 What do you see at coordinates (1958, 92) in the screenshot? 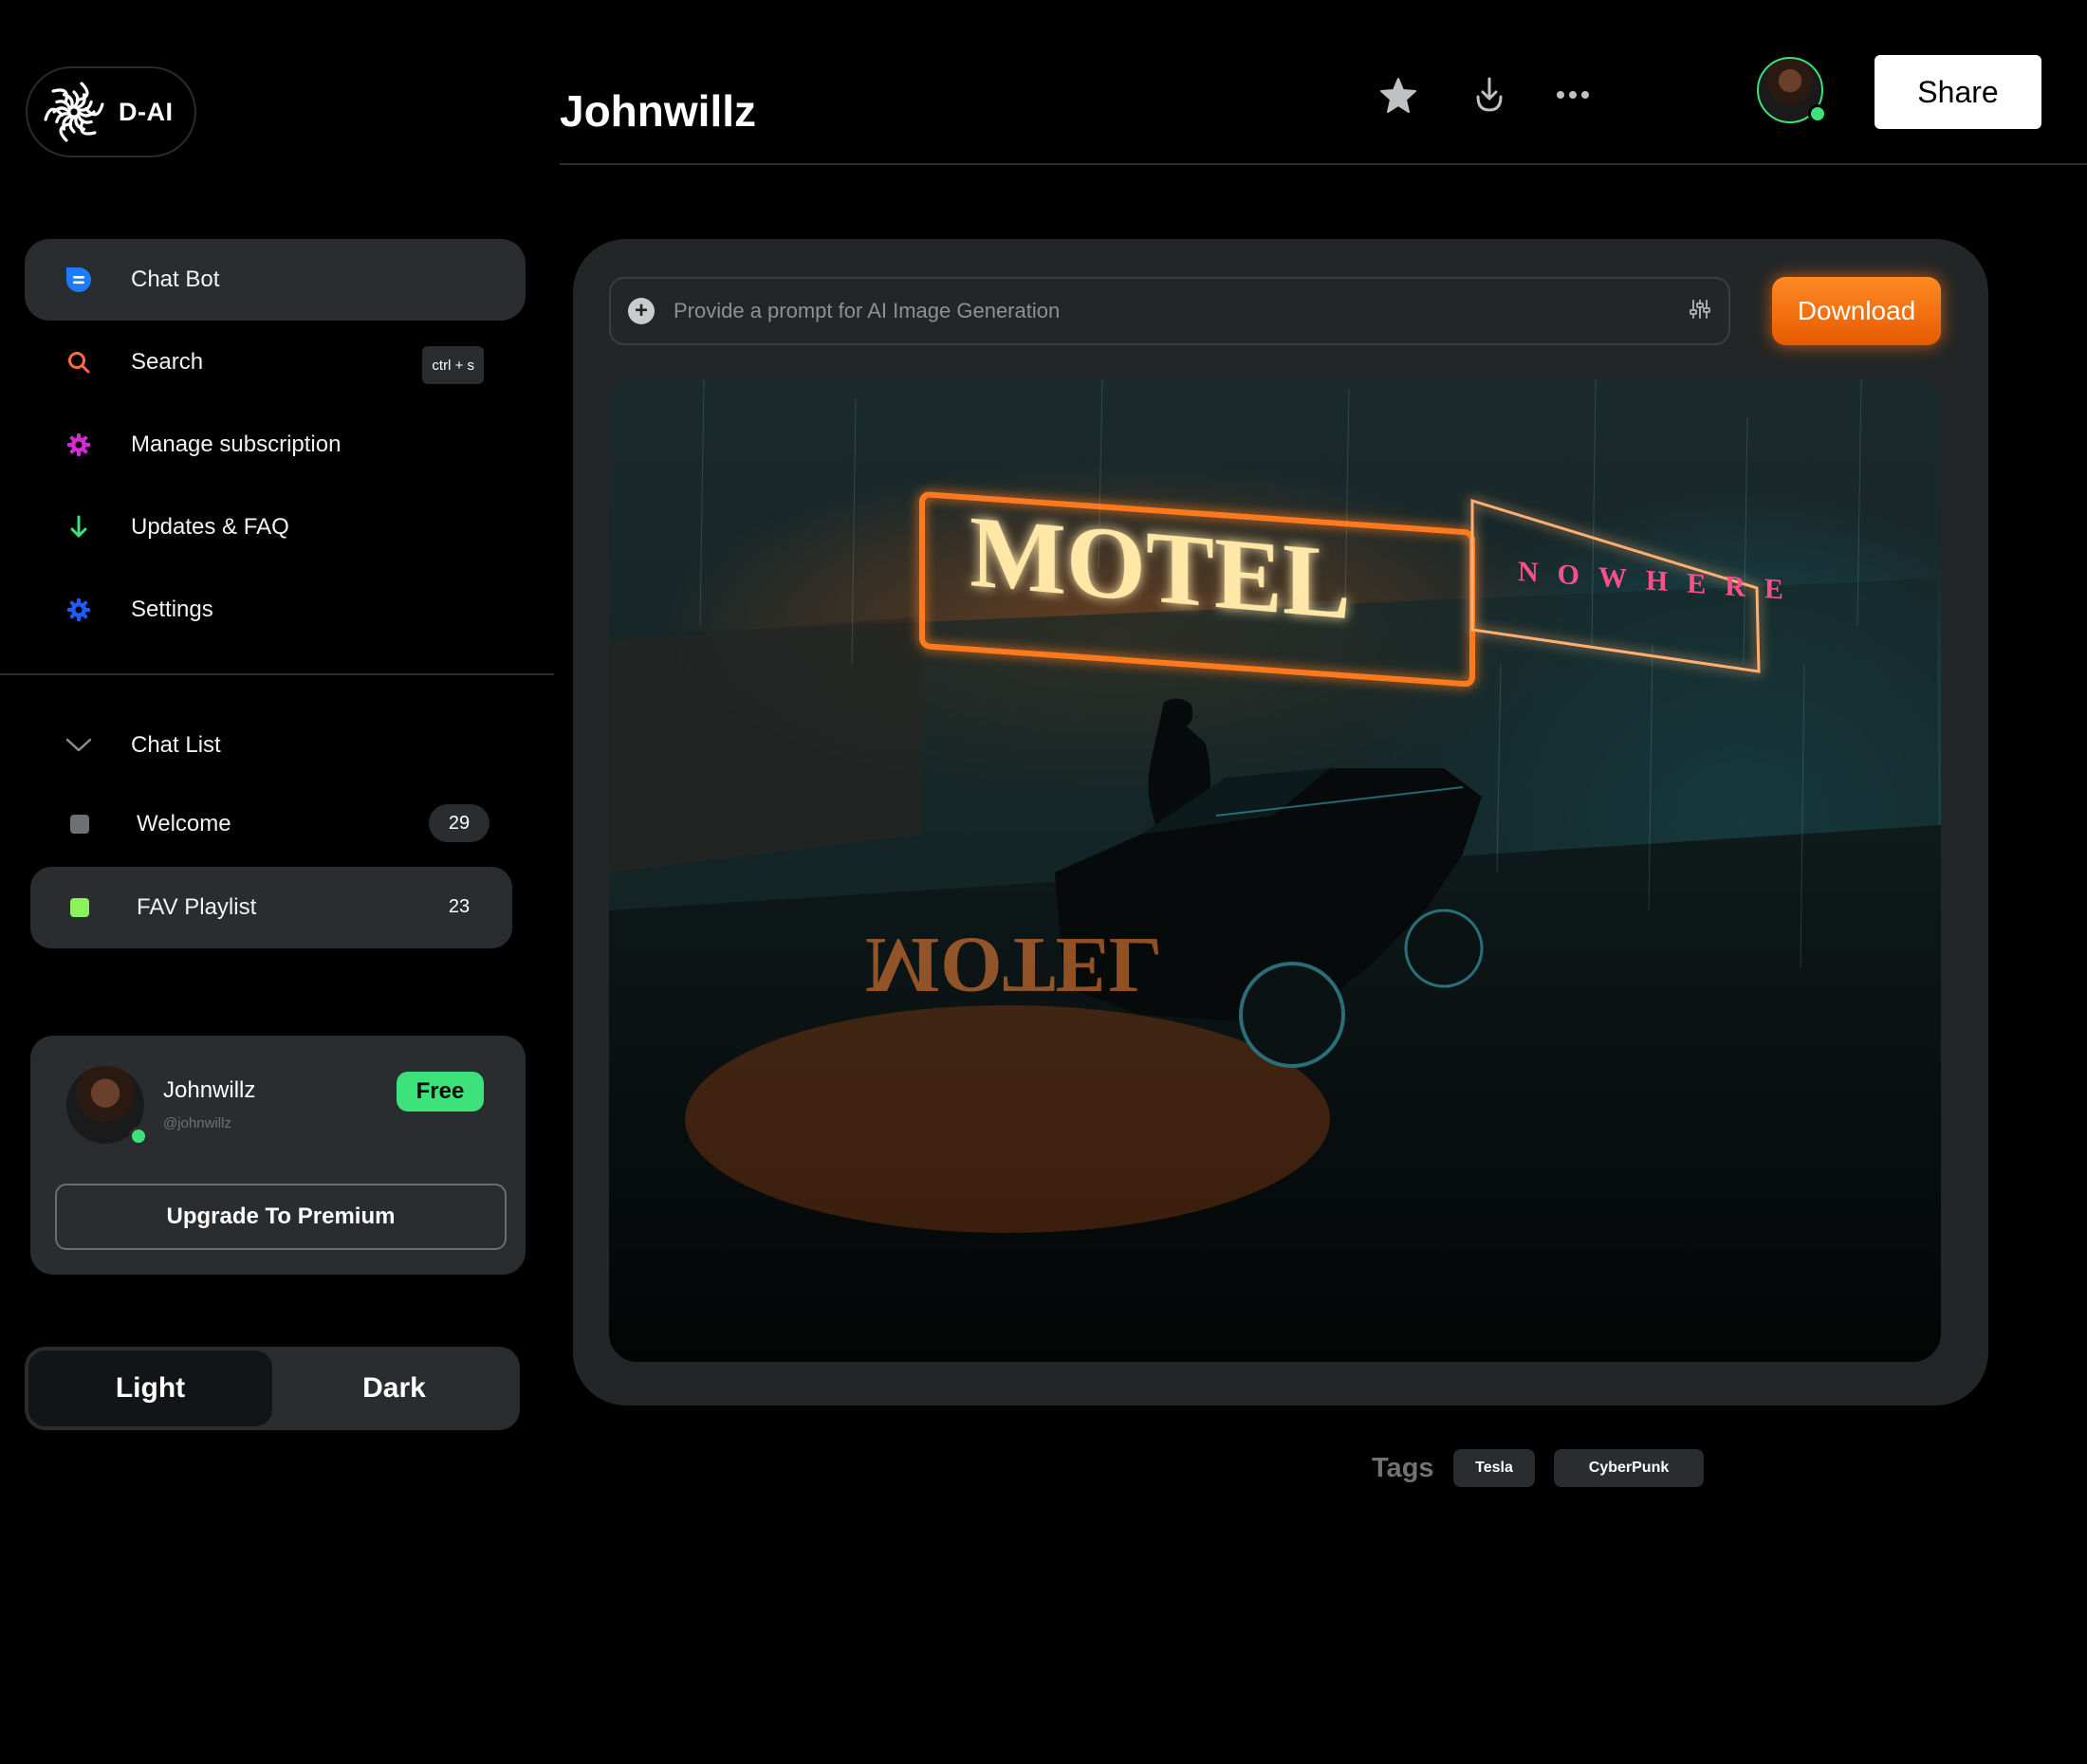
I see `share-button: Share` at bounding box center [1958, 92].